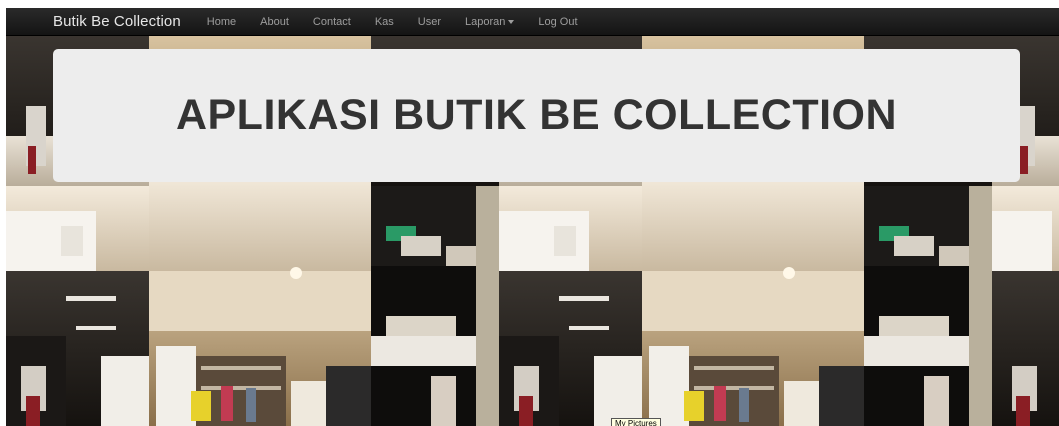 The width and height of the screenshot is (1059, 426). What do you see at coordinates (274, 22) in the screenshot?
I see `nav-about: About` at bounding box center [274, 22].